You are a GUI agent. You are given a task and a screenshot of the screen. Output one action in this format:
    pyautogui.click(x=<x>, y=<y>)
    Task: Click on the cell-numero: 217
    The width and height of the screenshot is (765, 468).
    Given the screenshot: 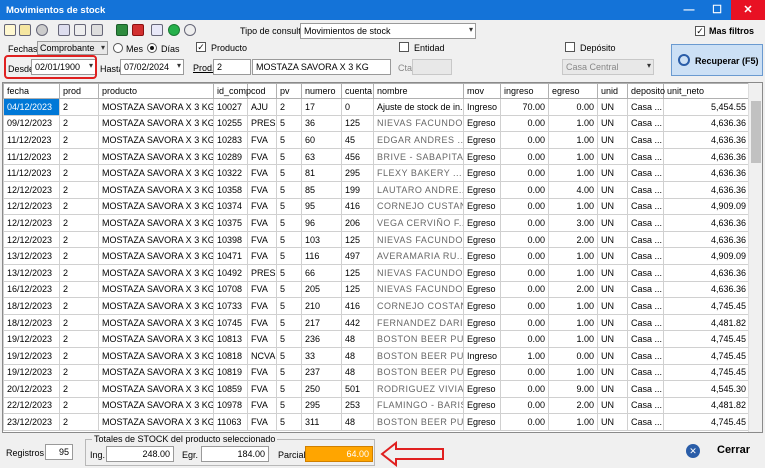 What is the action you would take?
    pyautogui.click(x=321, y=322)
    